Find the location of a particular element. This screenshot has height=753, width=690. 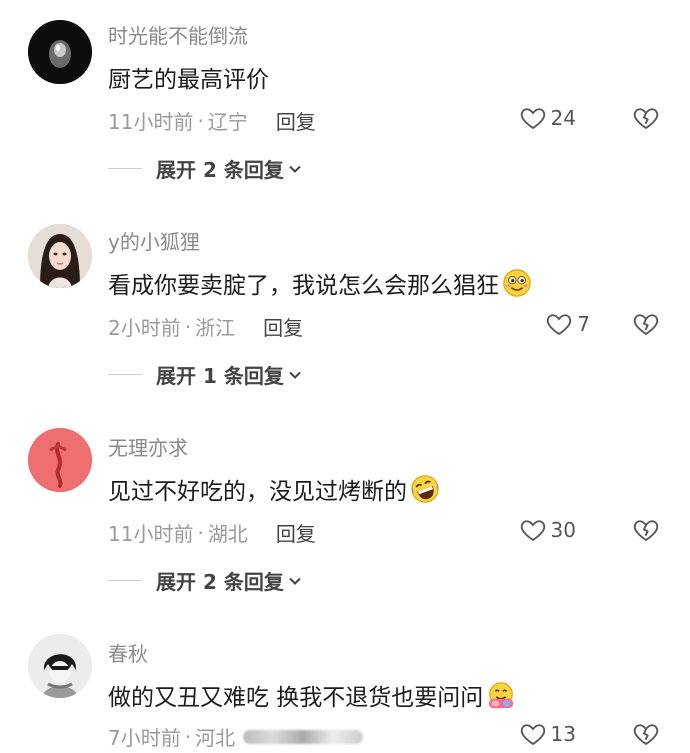

expand-replies-button: 展开 1 条回复 is located at coordinates (205, 374).